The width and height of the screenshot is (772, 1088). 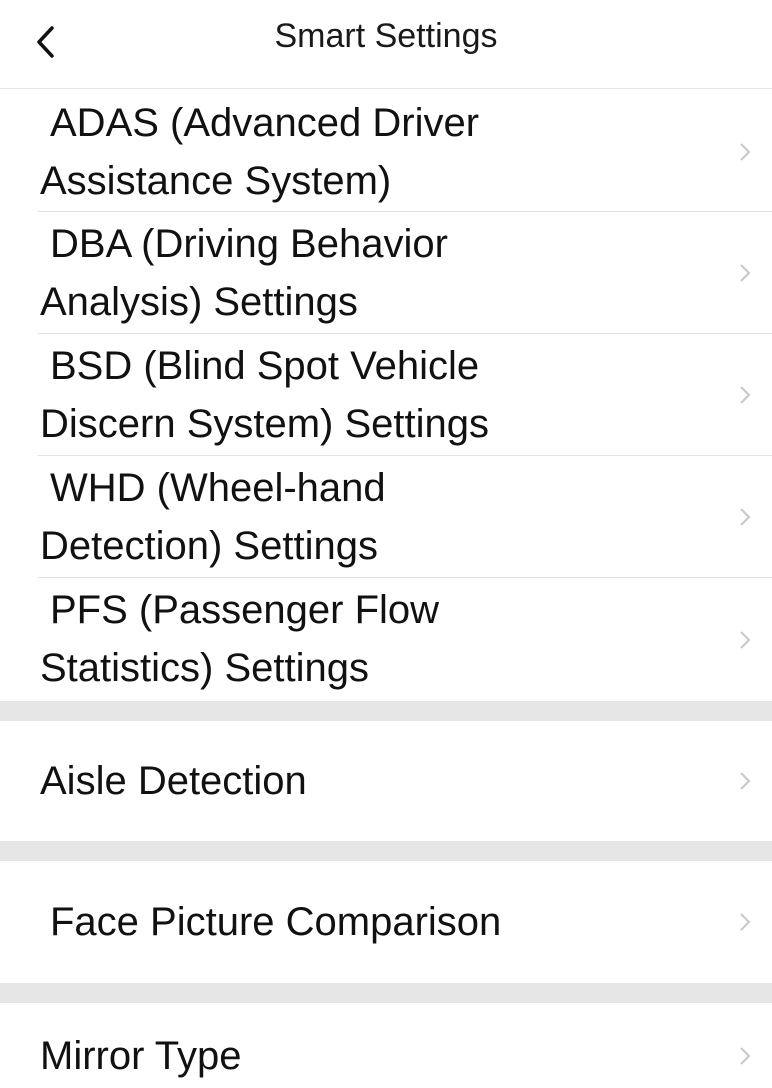 What do you see at coordinates (386, 273) in the screenshot?
I see `settings-row-dba: DBA (Driving Behavior Analysis) Settings` at bounding box center [386, 273].